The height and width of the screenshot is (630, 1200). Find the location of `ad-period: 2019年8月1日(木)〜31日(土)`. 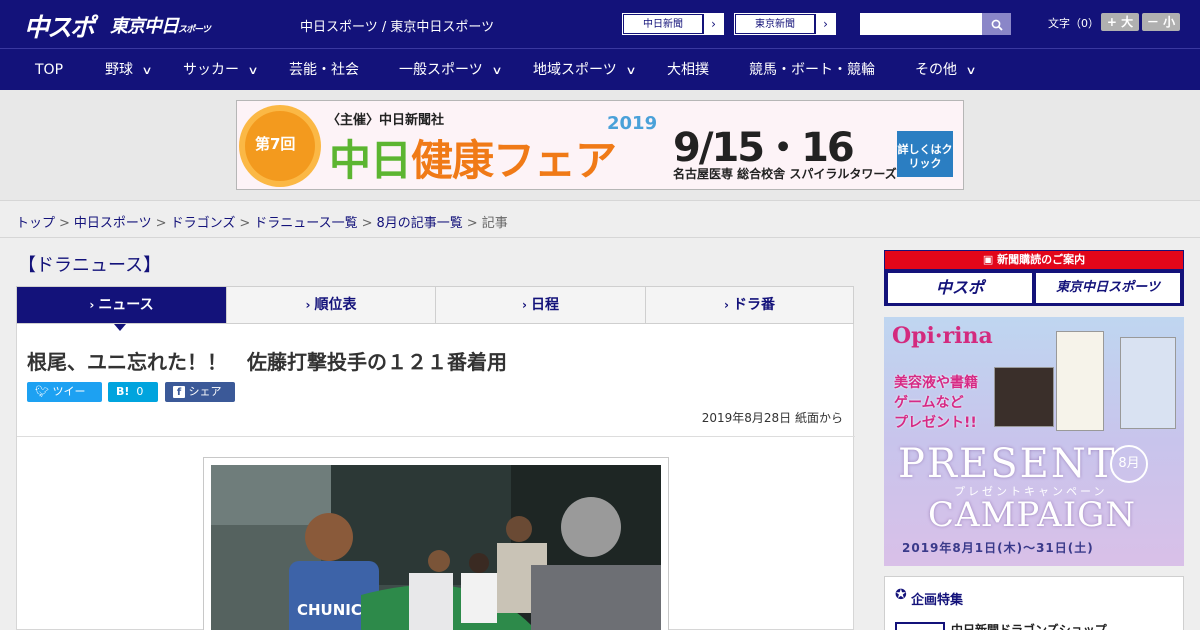

ad-period: 2019年8月1日(木)〜31日(土) is located at coordinates (998, 548).